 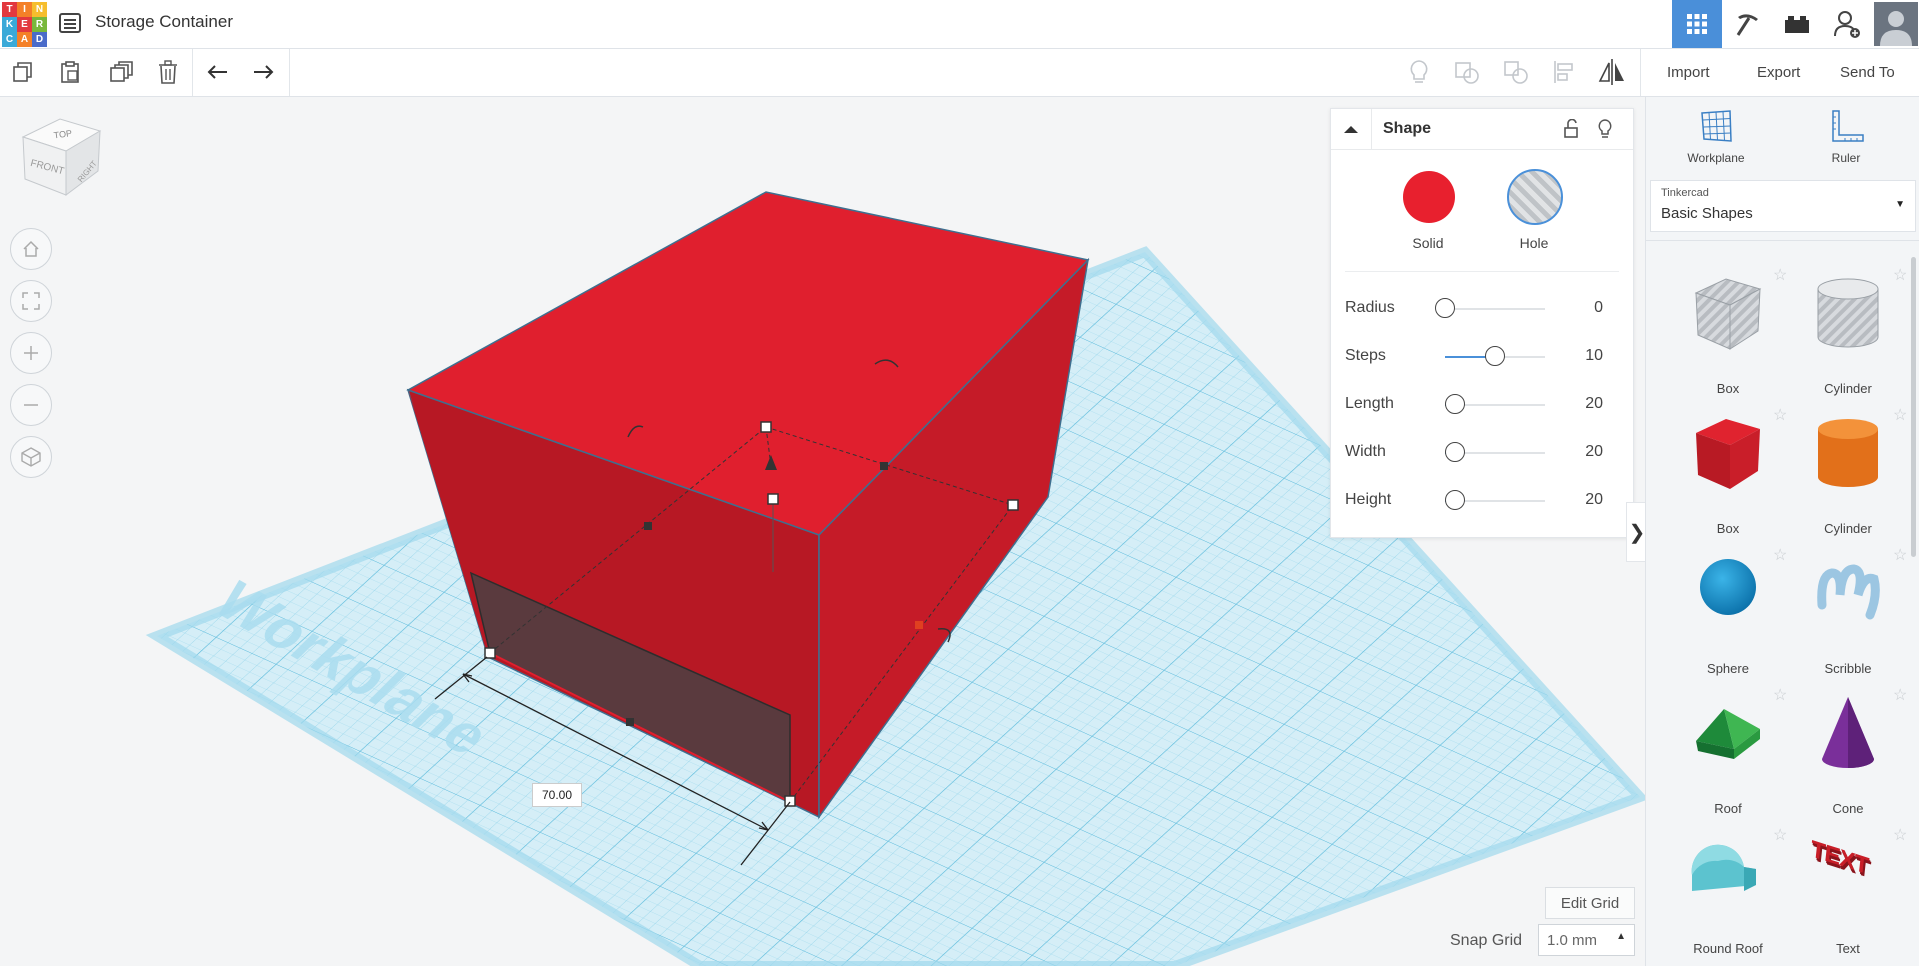 I want to click on box-icon, so click(x=1728, y=454).